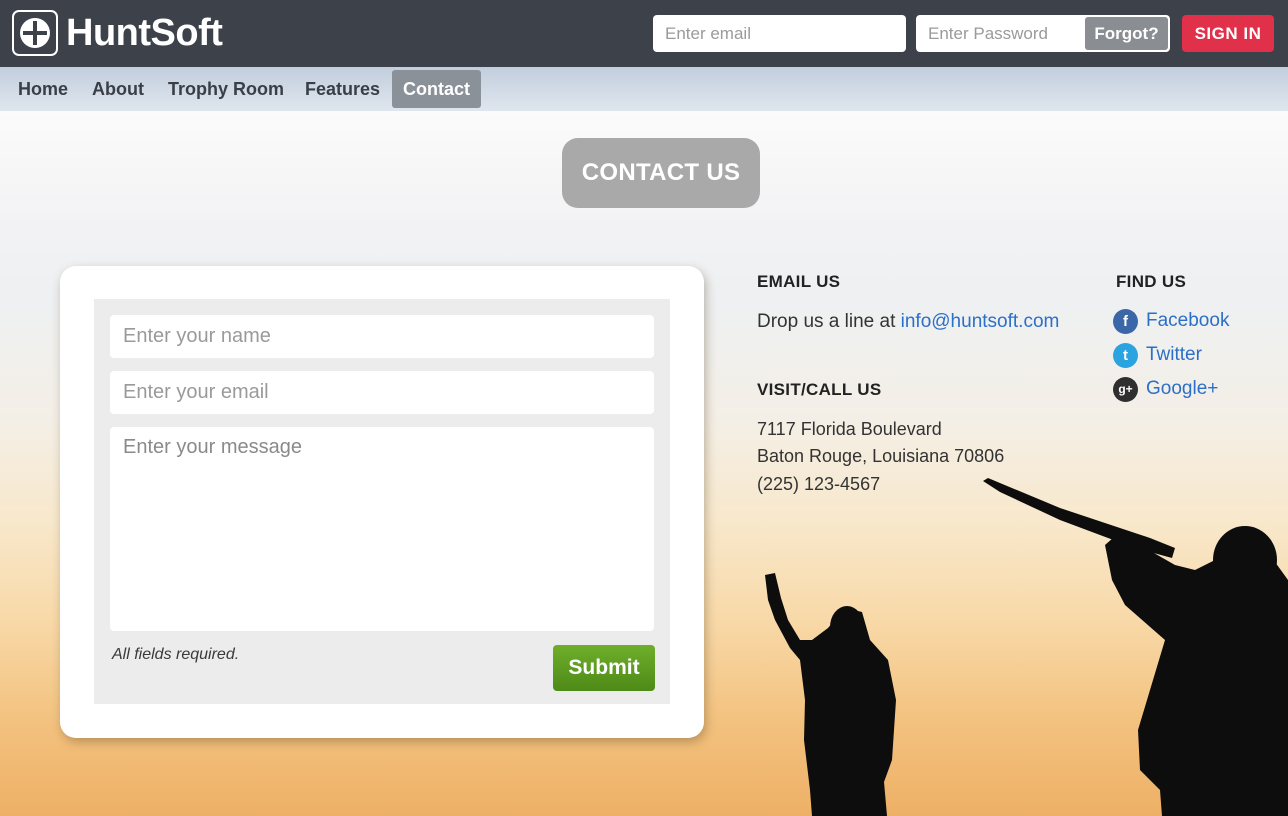  Describe the element at coordinates (661, 173) in the screenshot. I see `page-title: CONTACT US` at that location.